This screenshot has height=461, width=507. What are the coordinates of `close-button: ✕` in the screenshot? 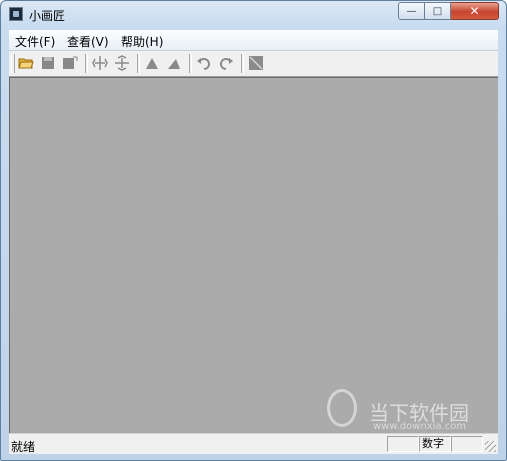 It's located at (475, 11).